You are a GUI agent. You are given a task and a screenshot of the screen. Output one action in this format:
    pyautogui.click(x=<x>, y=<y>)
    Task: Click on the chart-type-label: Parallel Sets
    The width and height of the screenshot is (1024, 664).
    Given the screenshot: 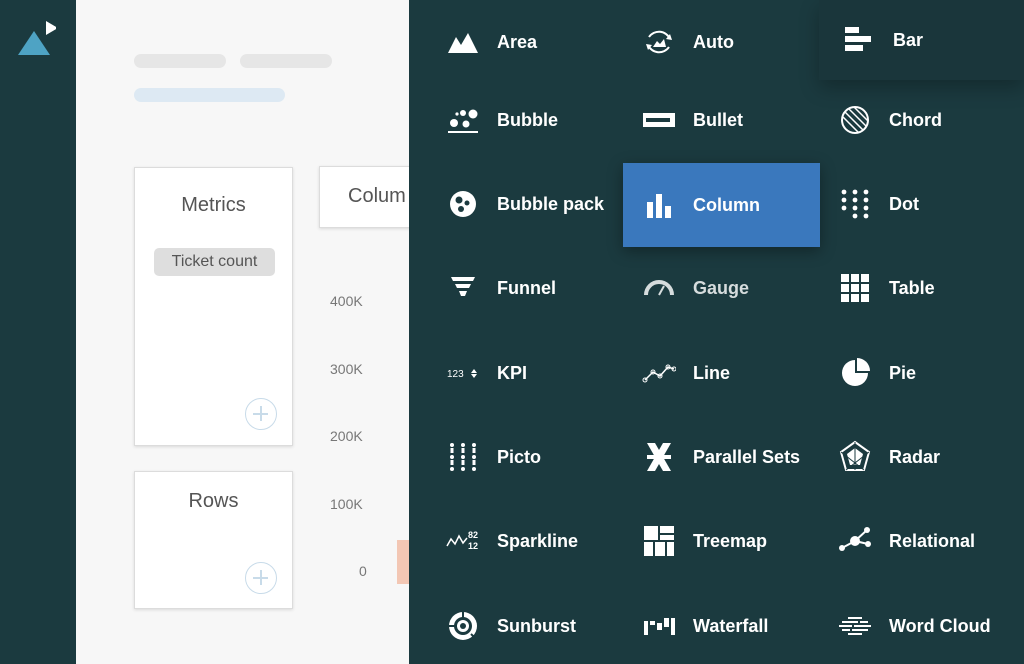 What is the action you would take?
    pyautogui.click(x=747, y=456)
    